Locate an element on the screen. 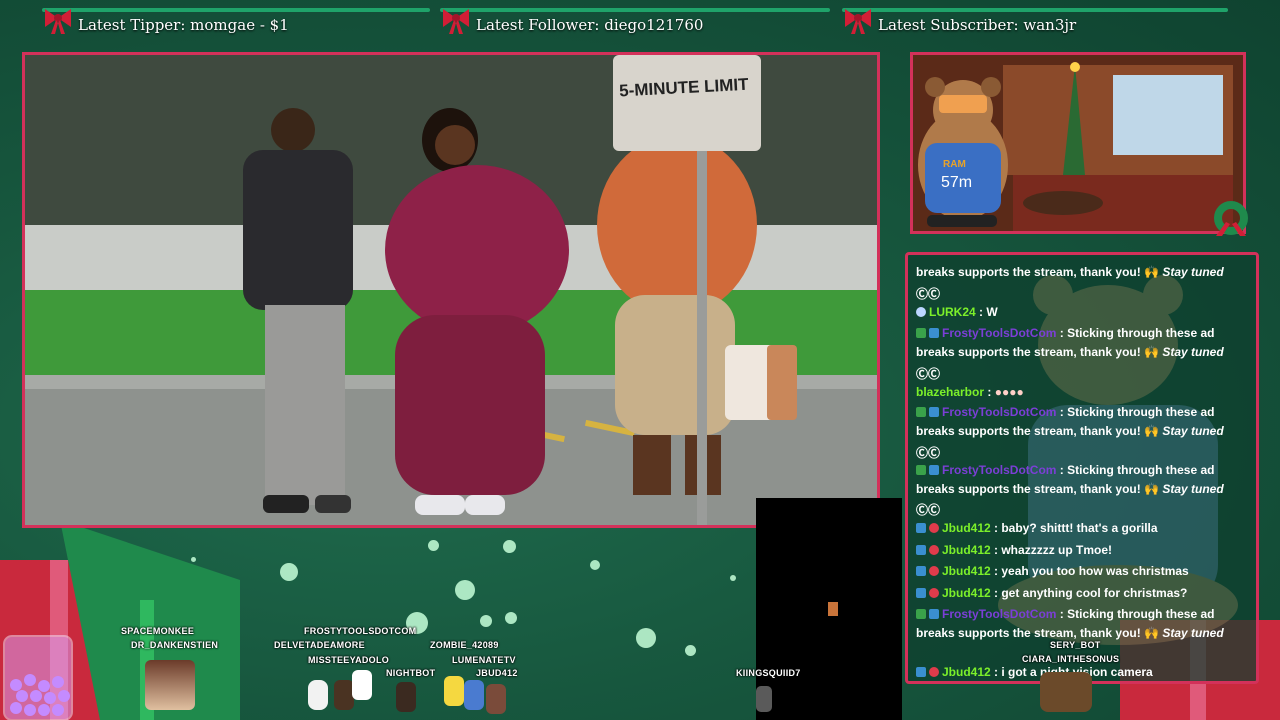 This screenshot has height=720, width=1280. viewer-name: SERY_BOT is located at coordinates (1075, 645).